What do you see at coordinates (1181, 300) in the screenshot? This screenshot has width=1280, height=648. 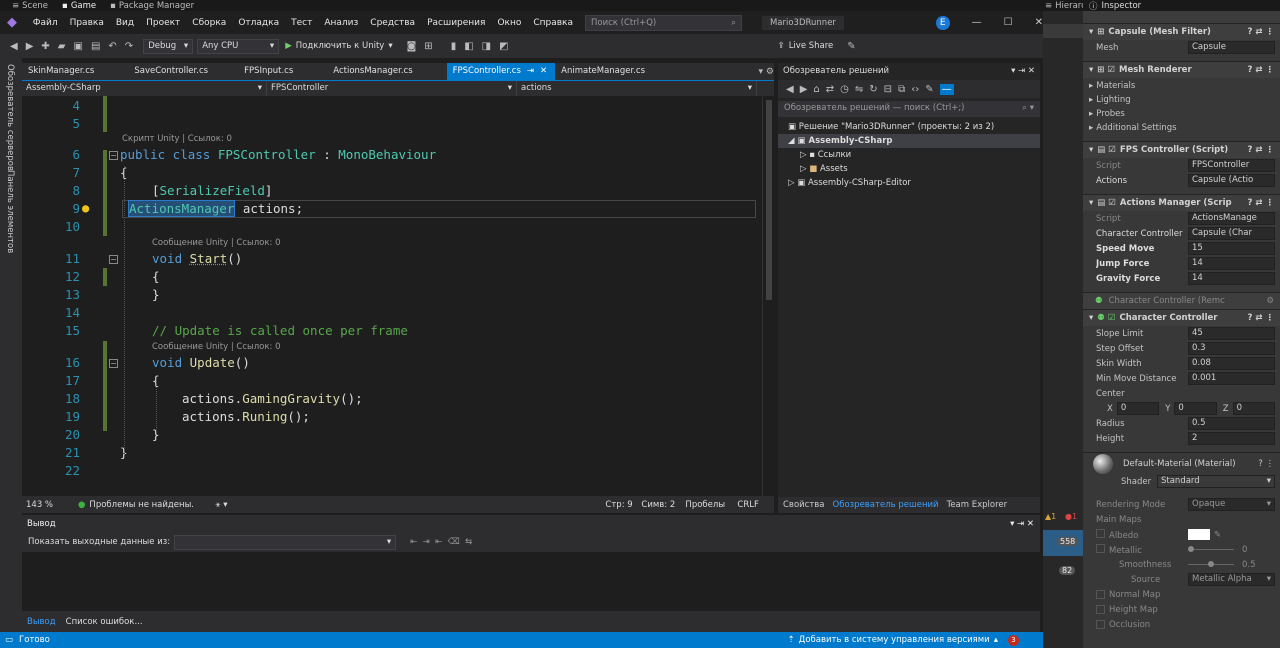 I see `component-character-controller-removed: ⚉ Character Controller (Remc ⚙` at bounding box center [1181, 300].